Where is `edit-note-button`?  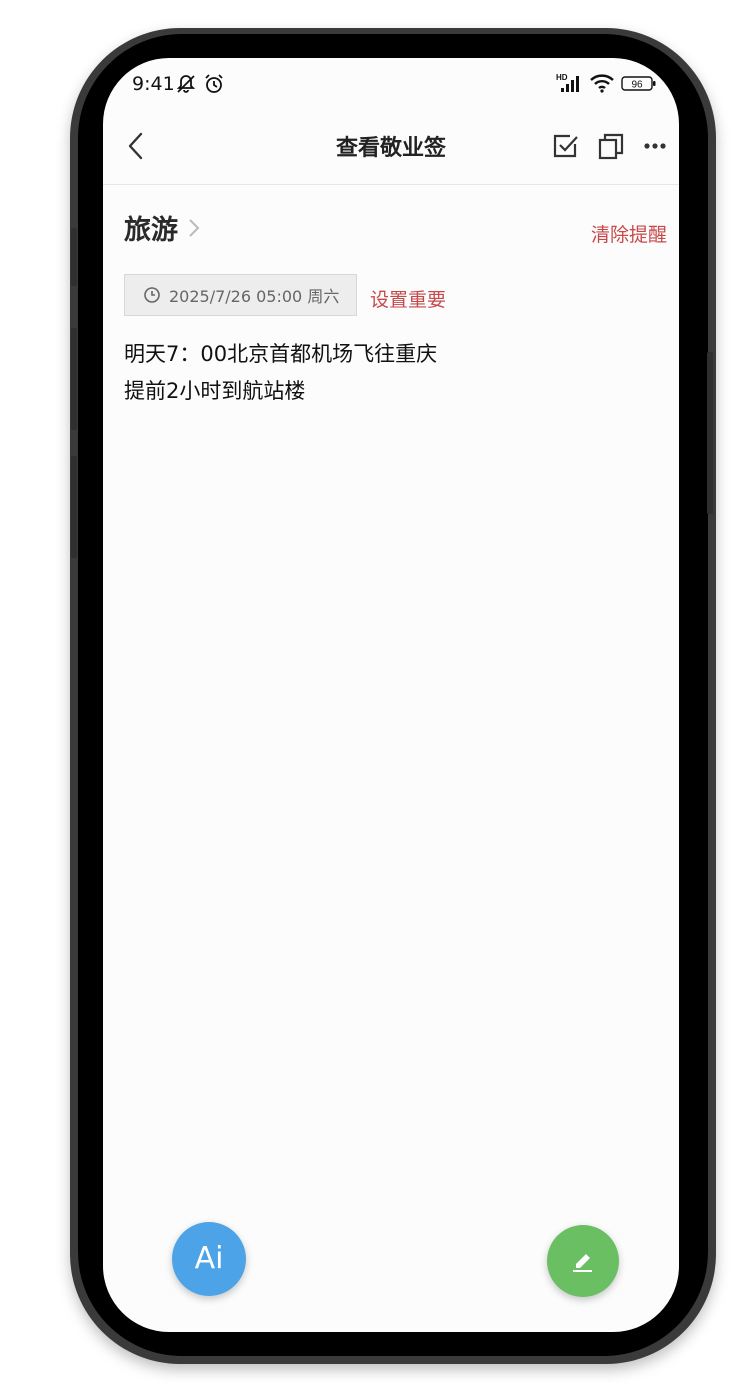
edit-note-button is located at coordinates (583, 1261).